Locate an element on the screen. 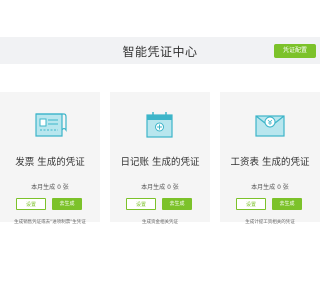 Image resolution: width=320 pixels, height=300 pixels. journal-generate-button: 去生成 is located at coordinates (177, 204).